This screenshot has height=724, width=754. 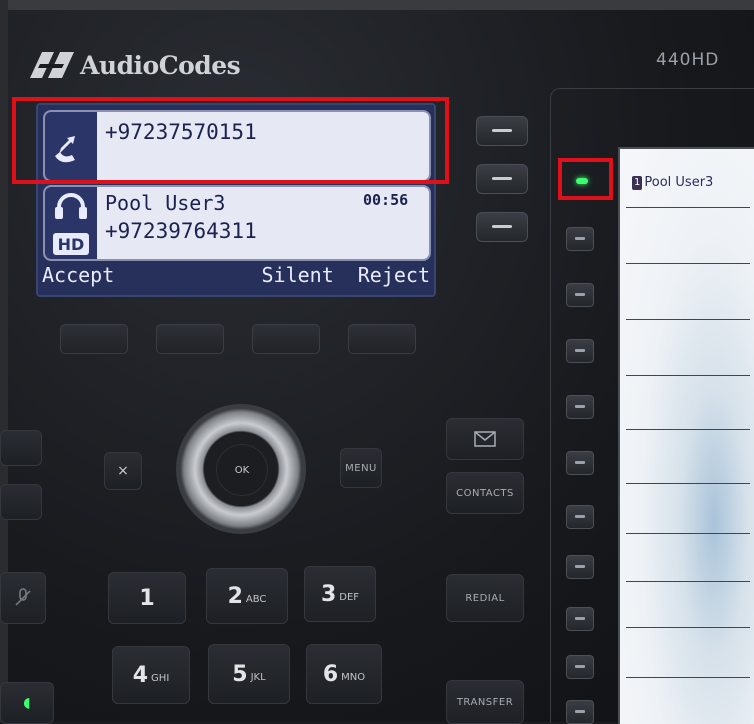 I want to click on active-call-name: Pool User3, so click(x=165, y=203).